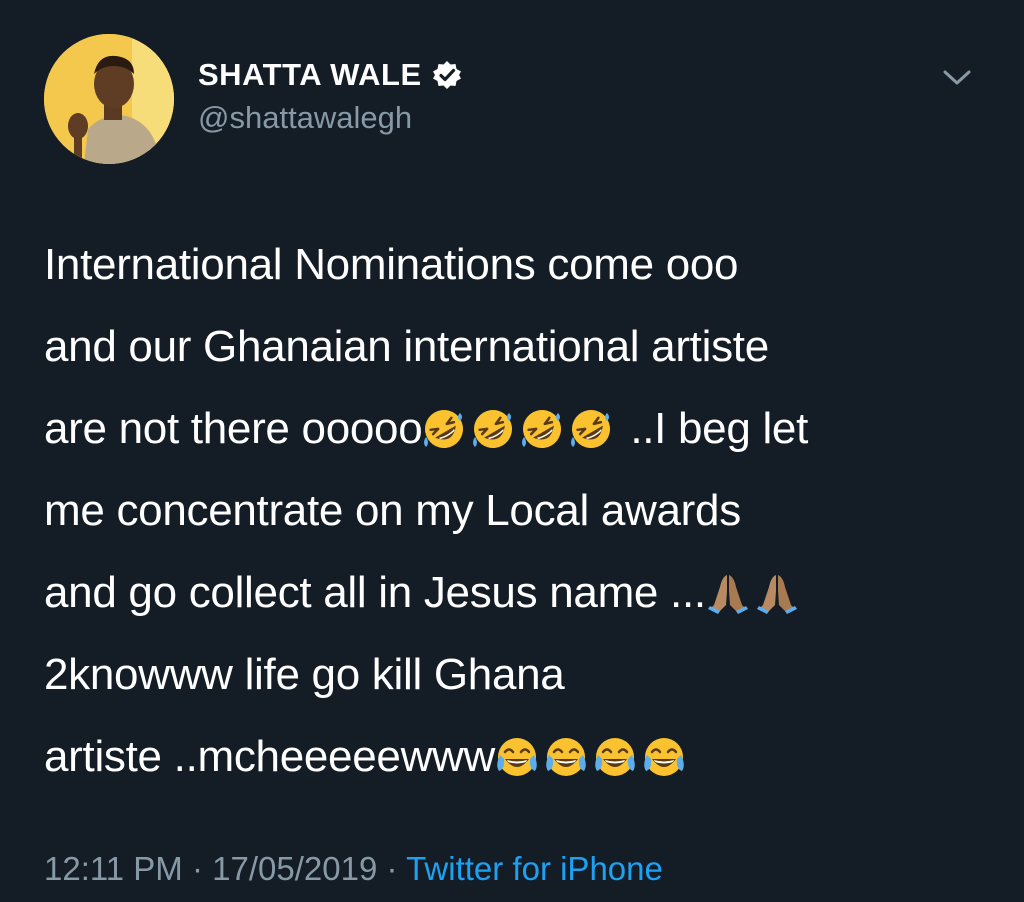 This screenshot has width=1024, height=902. I want to click on tweet-time: 12:11 PM, so click(113, 868).